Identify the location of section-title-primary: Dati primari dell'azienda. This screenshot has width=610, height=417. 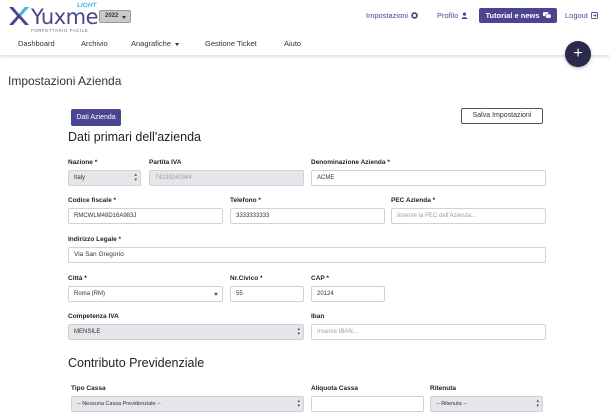
(135, 137).